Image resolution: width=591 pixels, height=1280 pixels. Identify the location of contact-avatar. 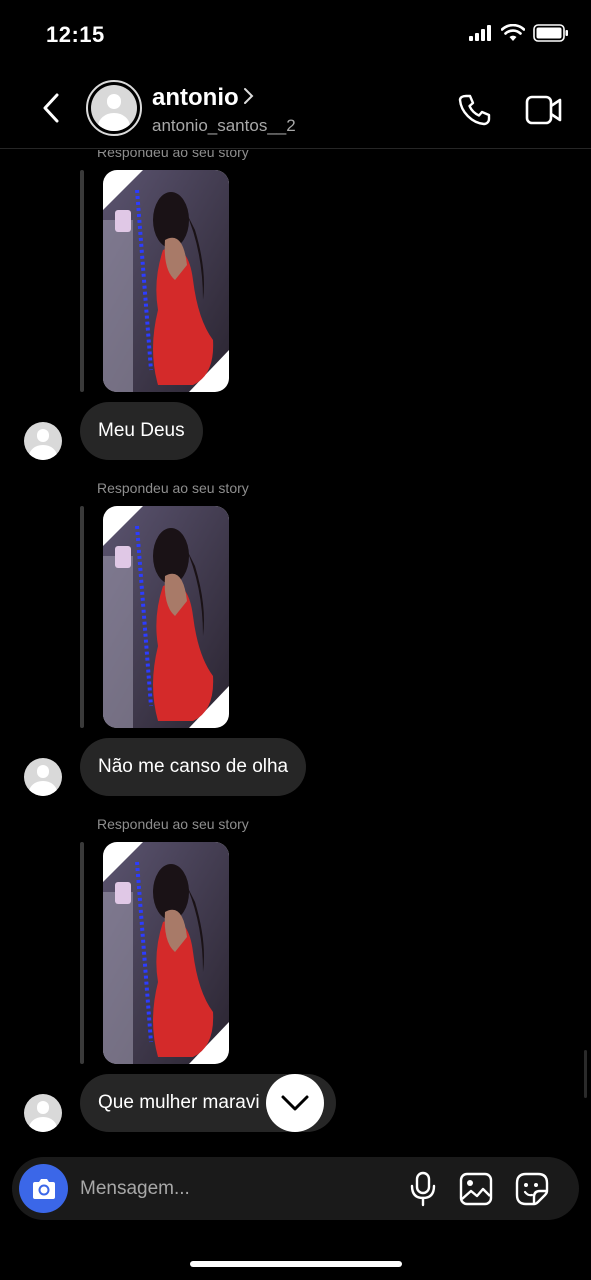
(114, 108).